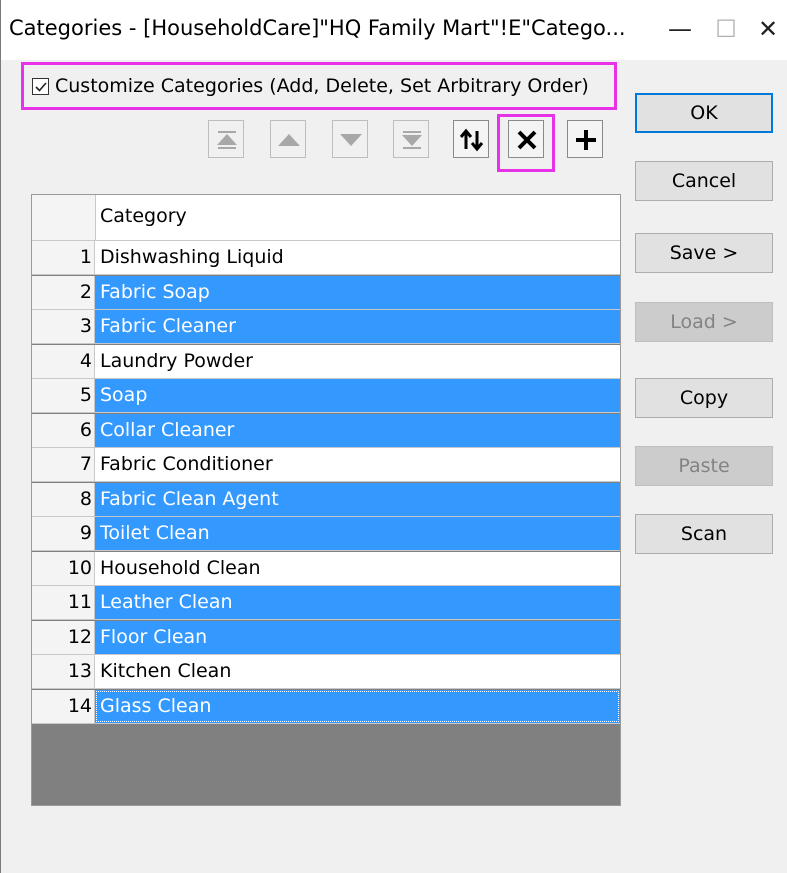 The height and width of the screenshot is (873, 787). Describe the element at coordinates (357, 533) in the screenshot. I see `category-cell: Toilet Clean` at that location.